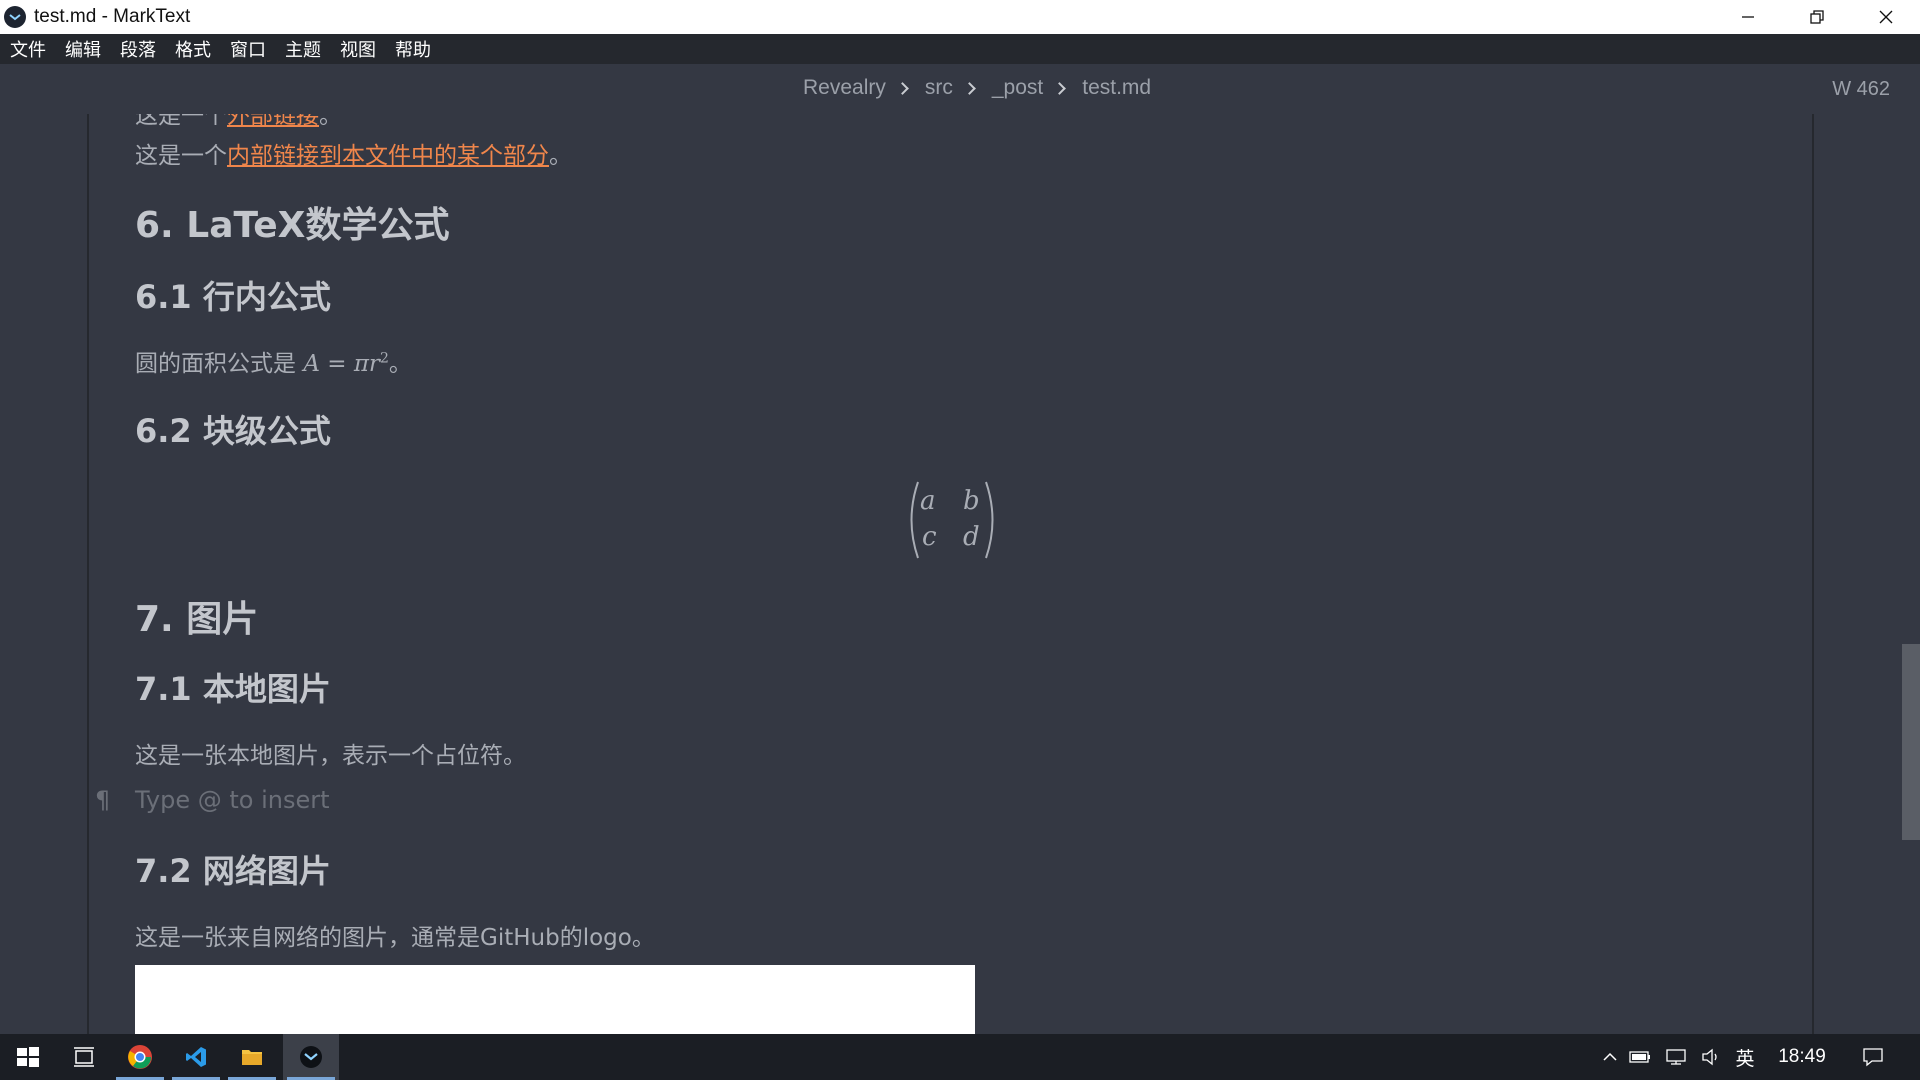 This screenshot has height=1080, width=1920. What do you see at coordinates (1017, 88) in the screenshot?
I see `breadcrumb-item-post: _post` at bounding box center [1017, 88].